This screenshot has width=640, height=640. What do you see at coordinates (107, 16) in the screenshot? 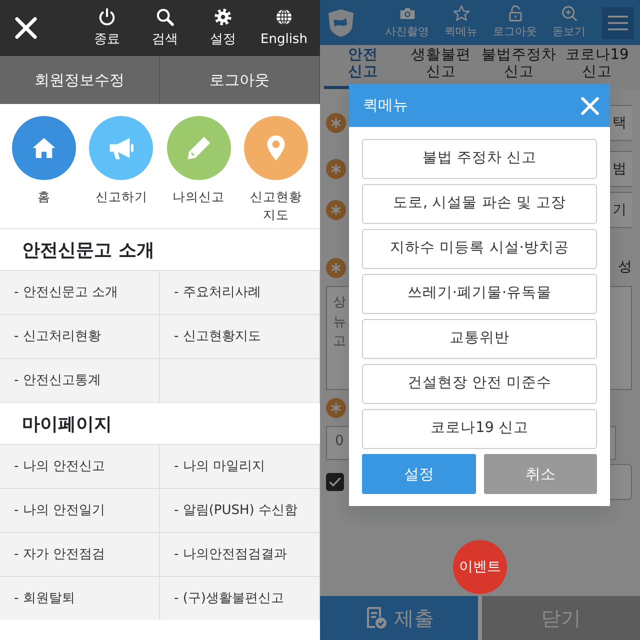
I see `power-icon` at bounding box center [107, 16].